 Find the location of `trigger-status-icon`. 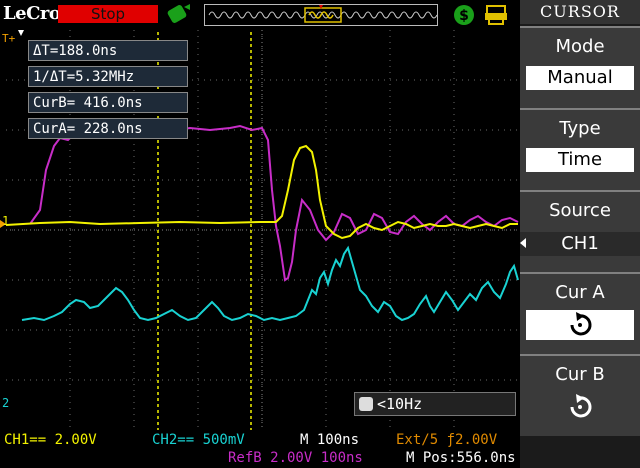

trigger-status-icon is located at coordinates (178, 13).